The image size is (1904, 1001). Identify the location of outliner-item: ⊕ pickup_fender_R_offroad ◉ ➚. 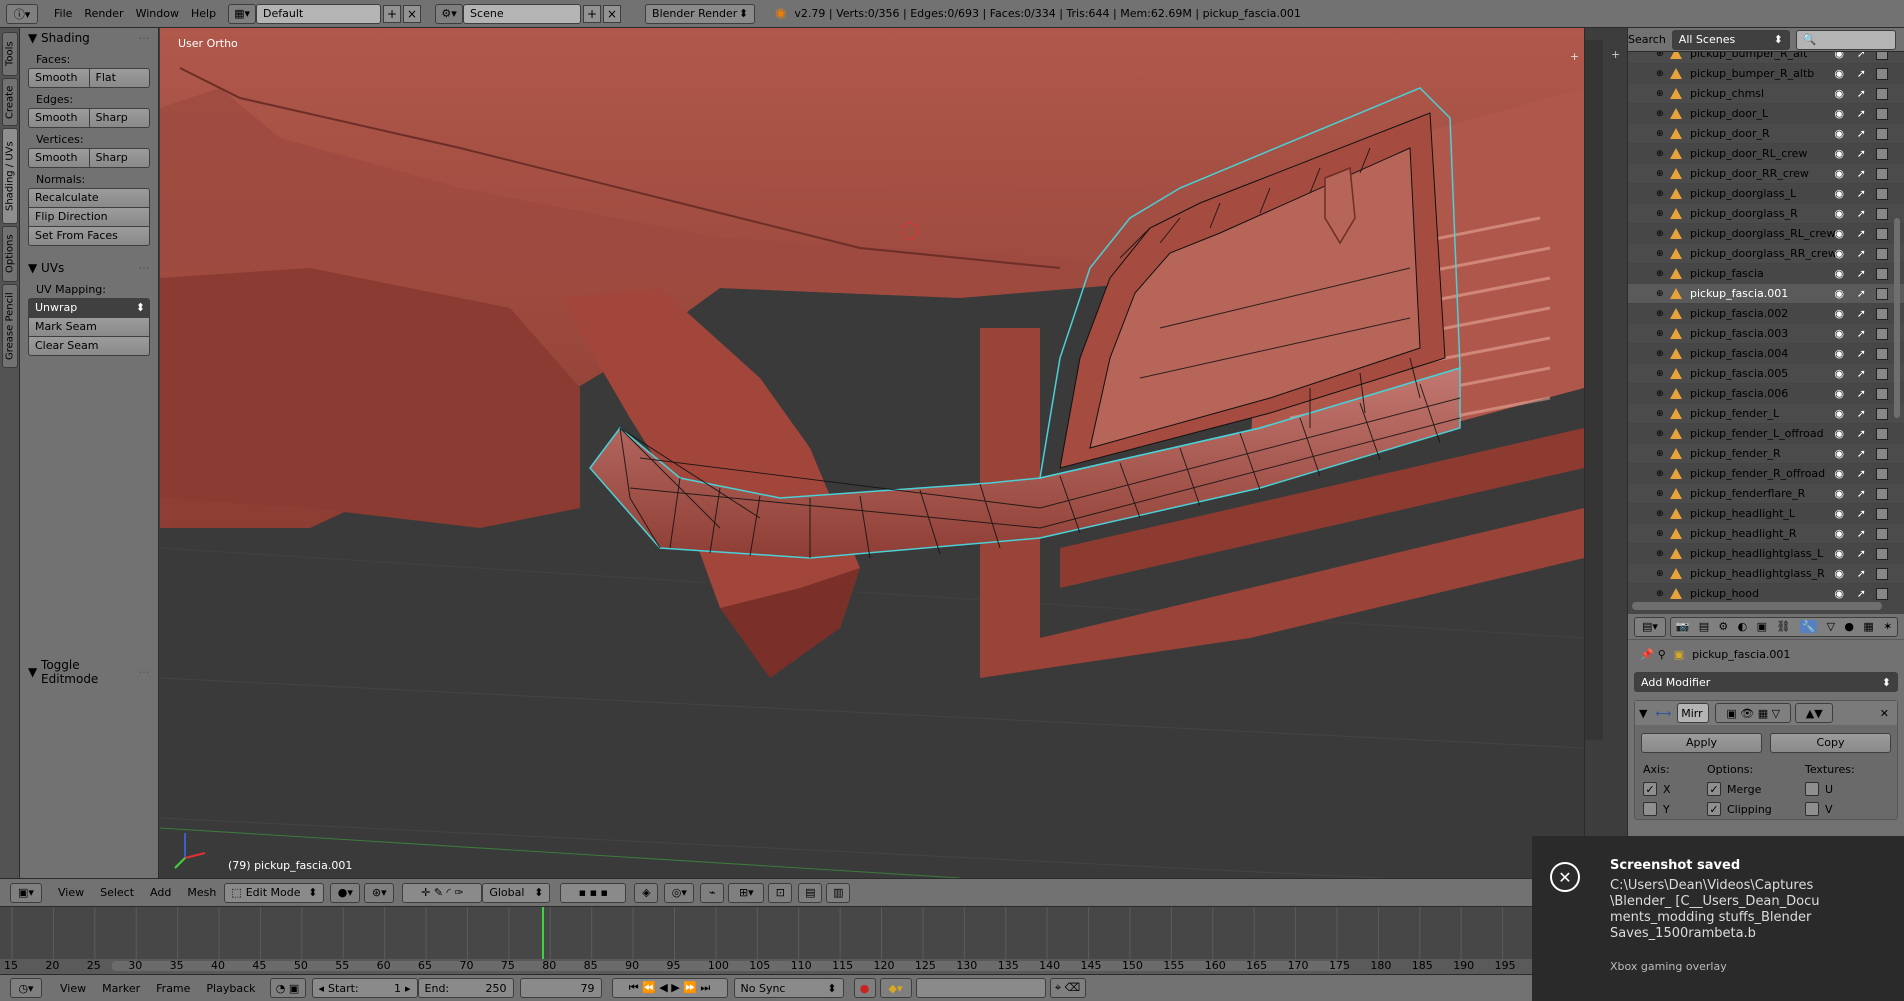
(1766, 474).